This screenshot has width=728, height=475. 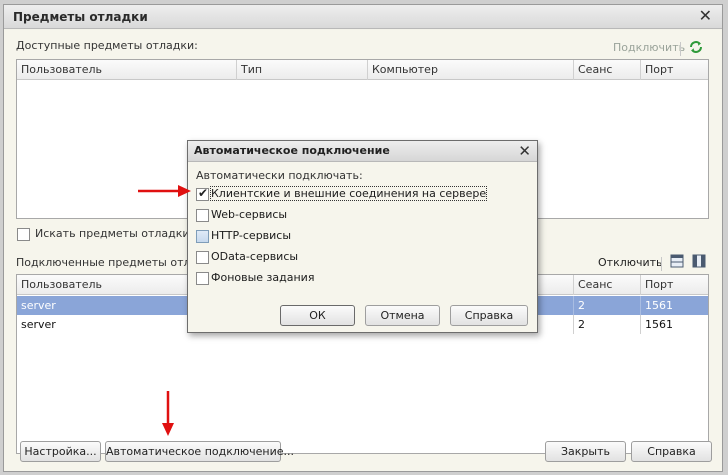 I want to click on refresh-icon, so click(x=696, y=47).